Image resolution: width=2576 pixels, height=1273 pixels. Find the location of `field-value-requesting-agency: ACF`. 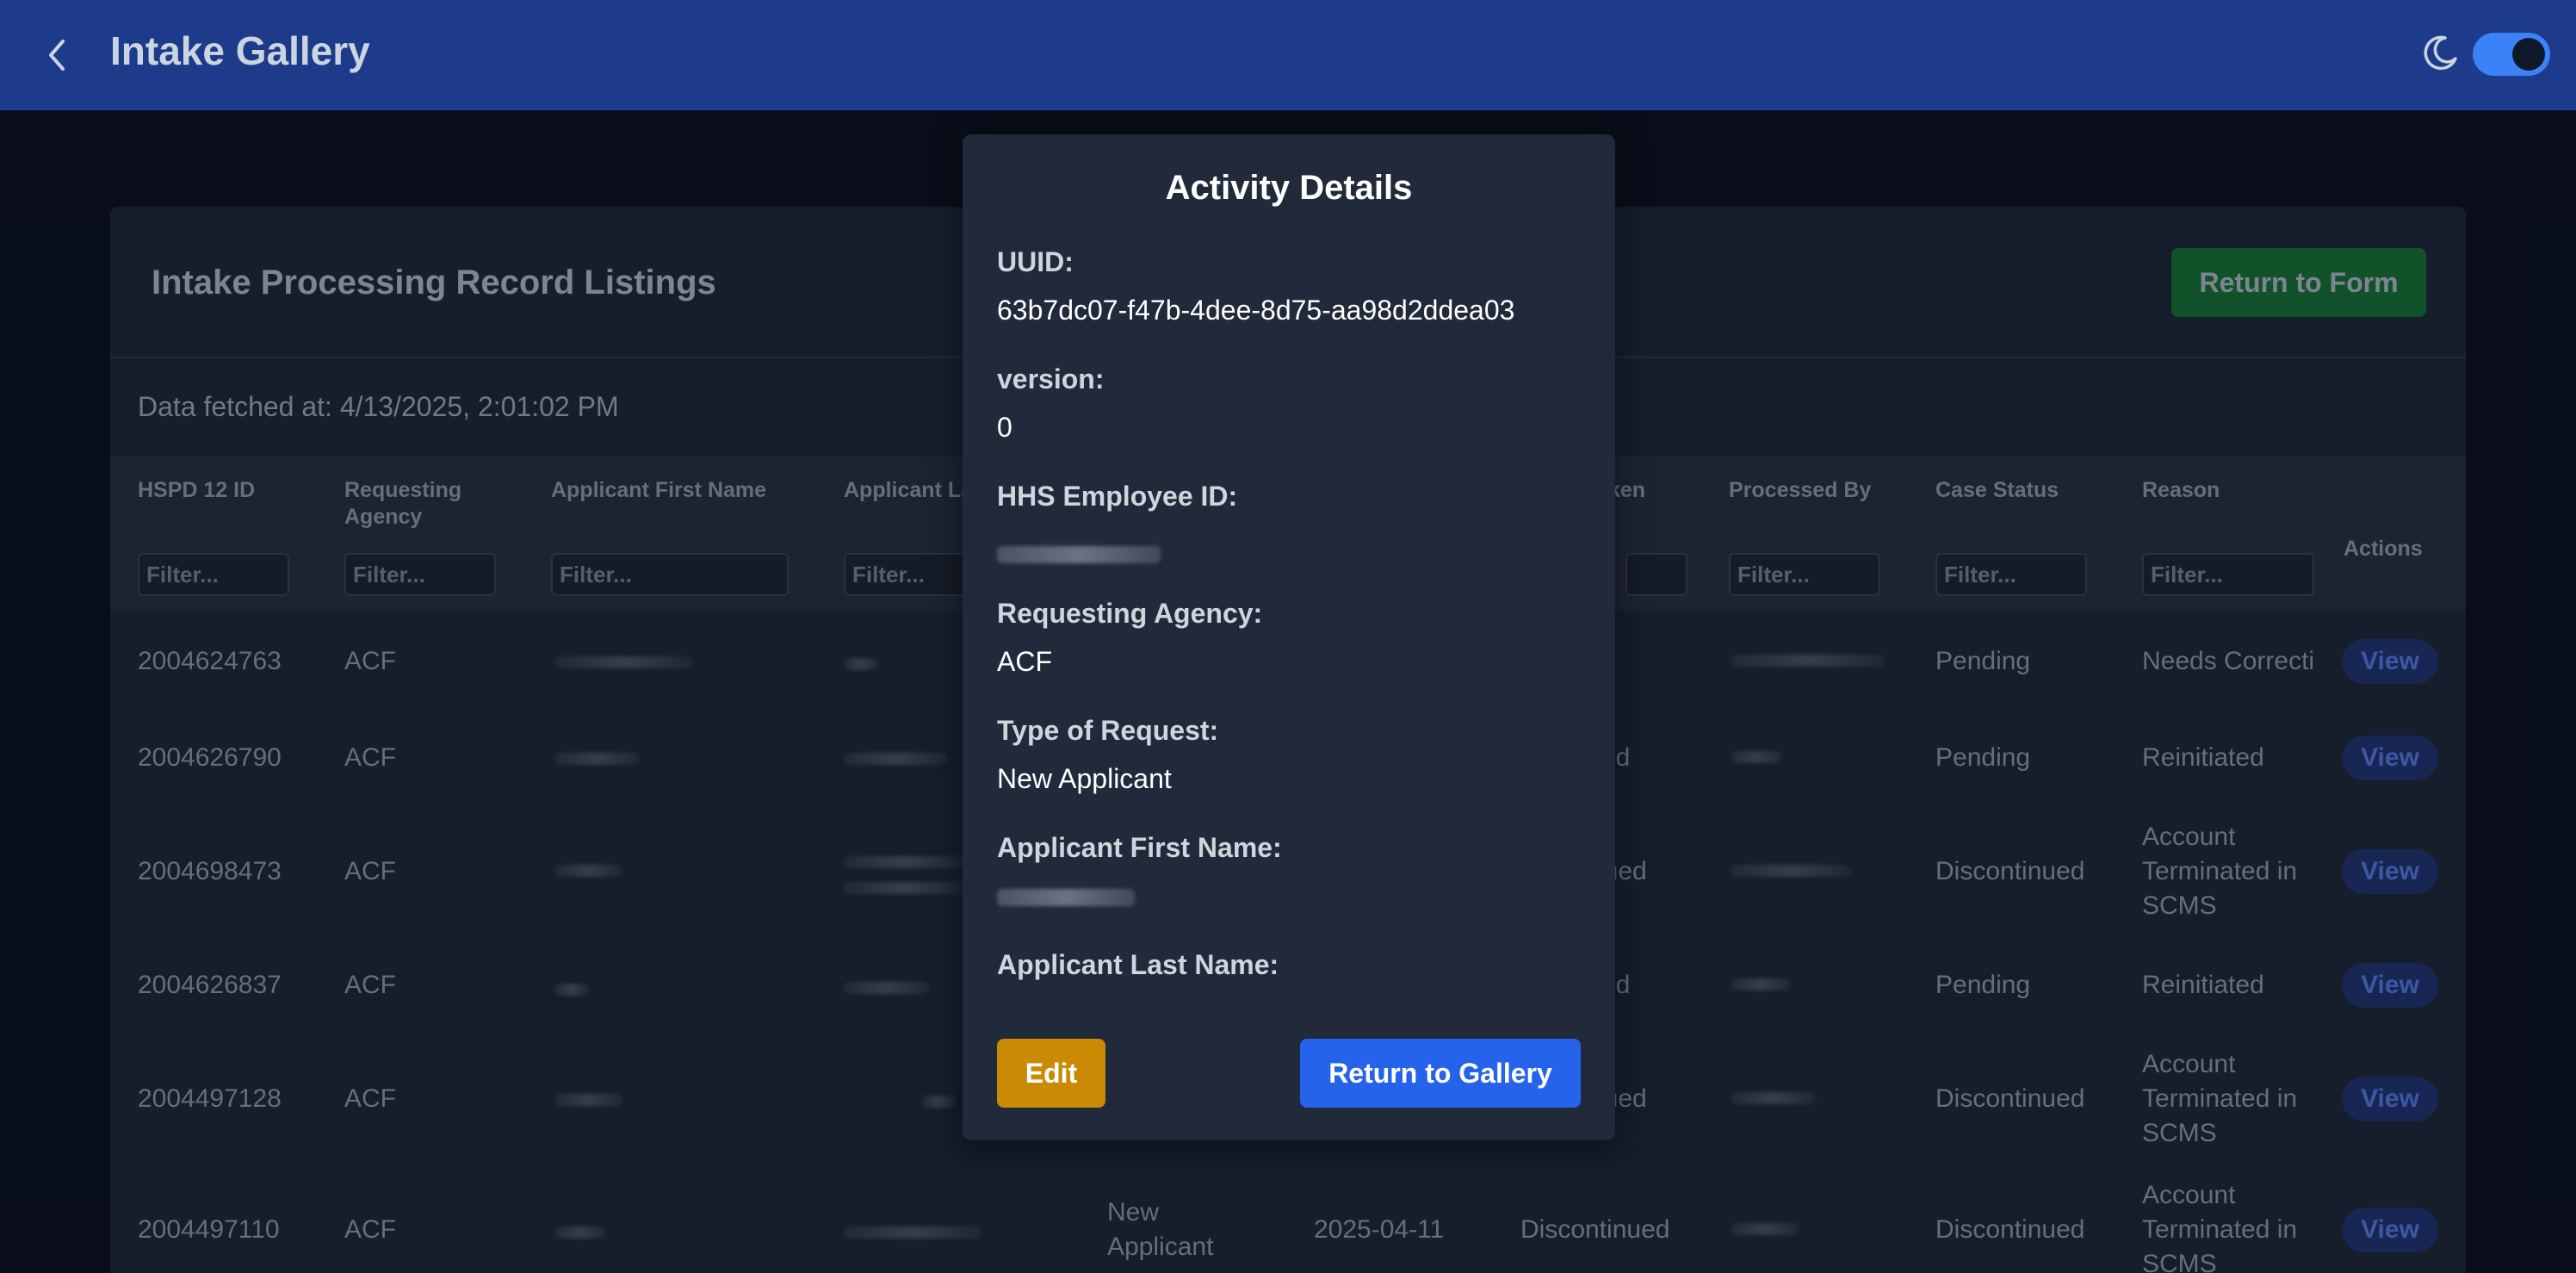

field-value-requesting-agency: ACF is located at coordinates (1024, 661).